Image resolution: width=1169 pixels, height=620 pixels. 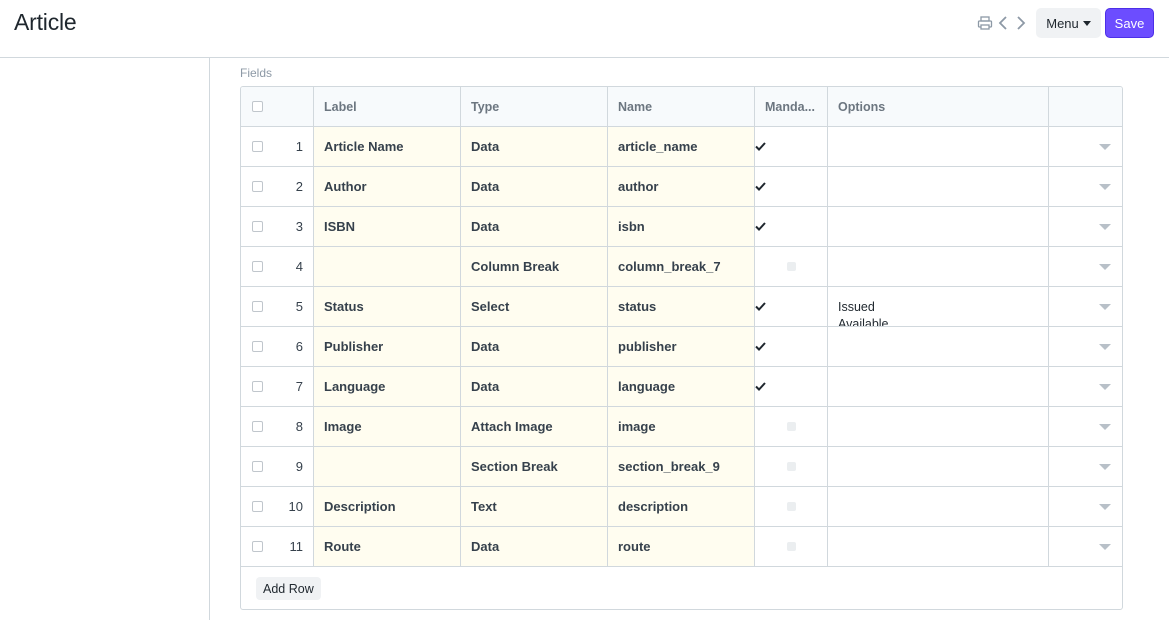 I want to click on row-name-cell: author, so click(x=681, y=186).